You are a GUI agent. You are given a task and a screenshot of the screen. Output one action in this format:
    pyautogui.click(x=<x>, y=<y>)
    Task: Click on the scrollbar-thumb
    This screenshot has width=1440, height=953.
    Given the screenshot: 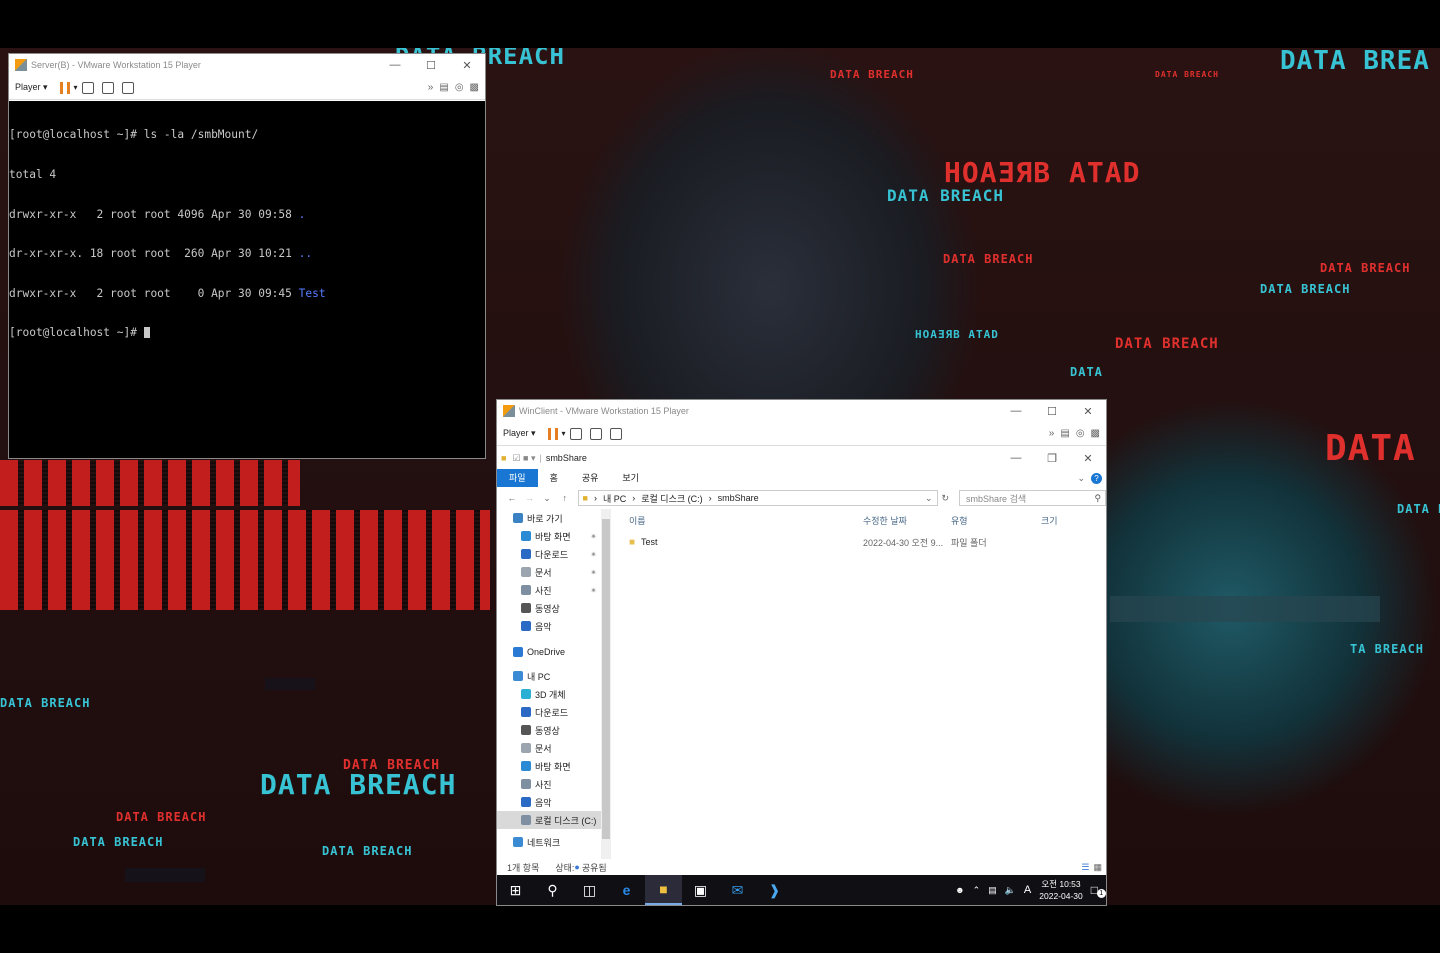 What is the action you would take?
    pyautogui.click(x=606, y=679)
    